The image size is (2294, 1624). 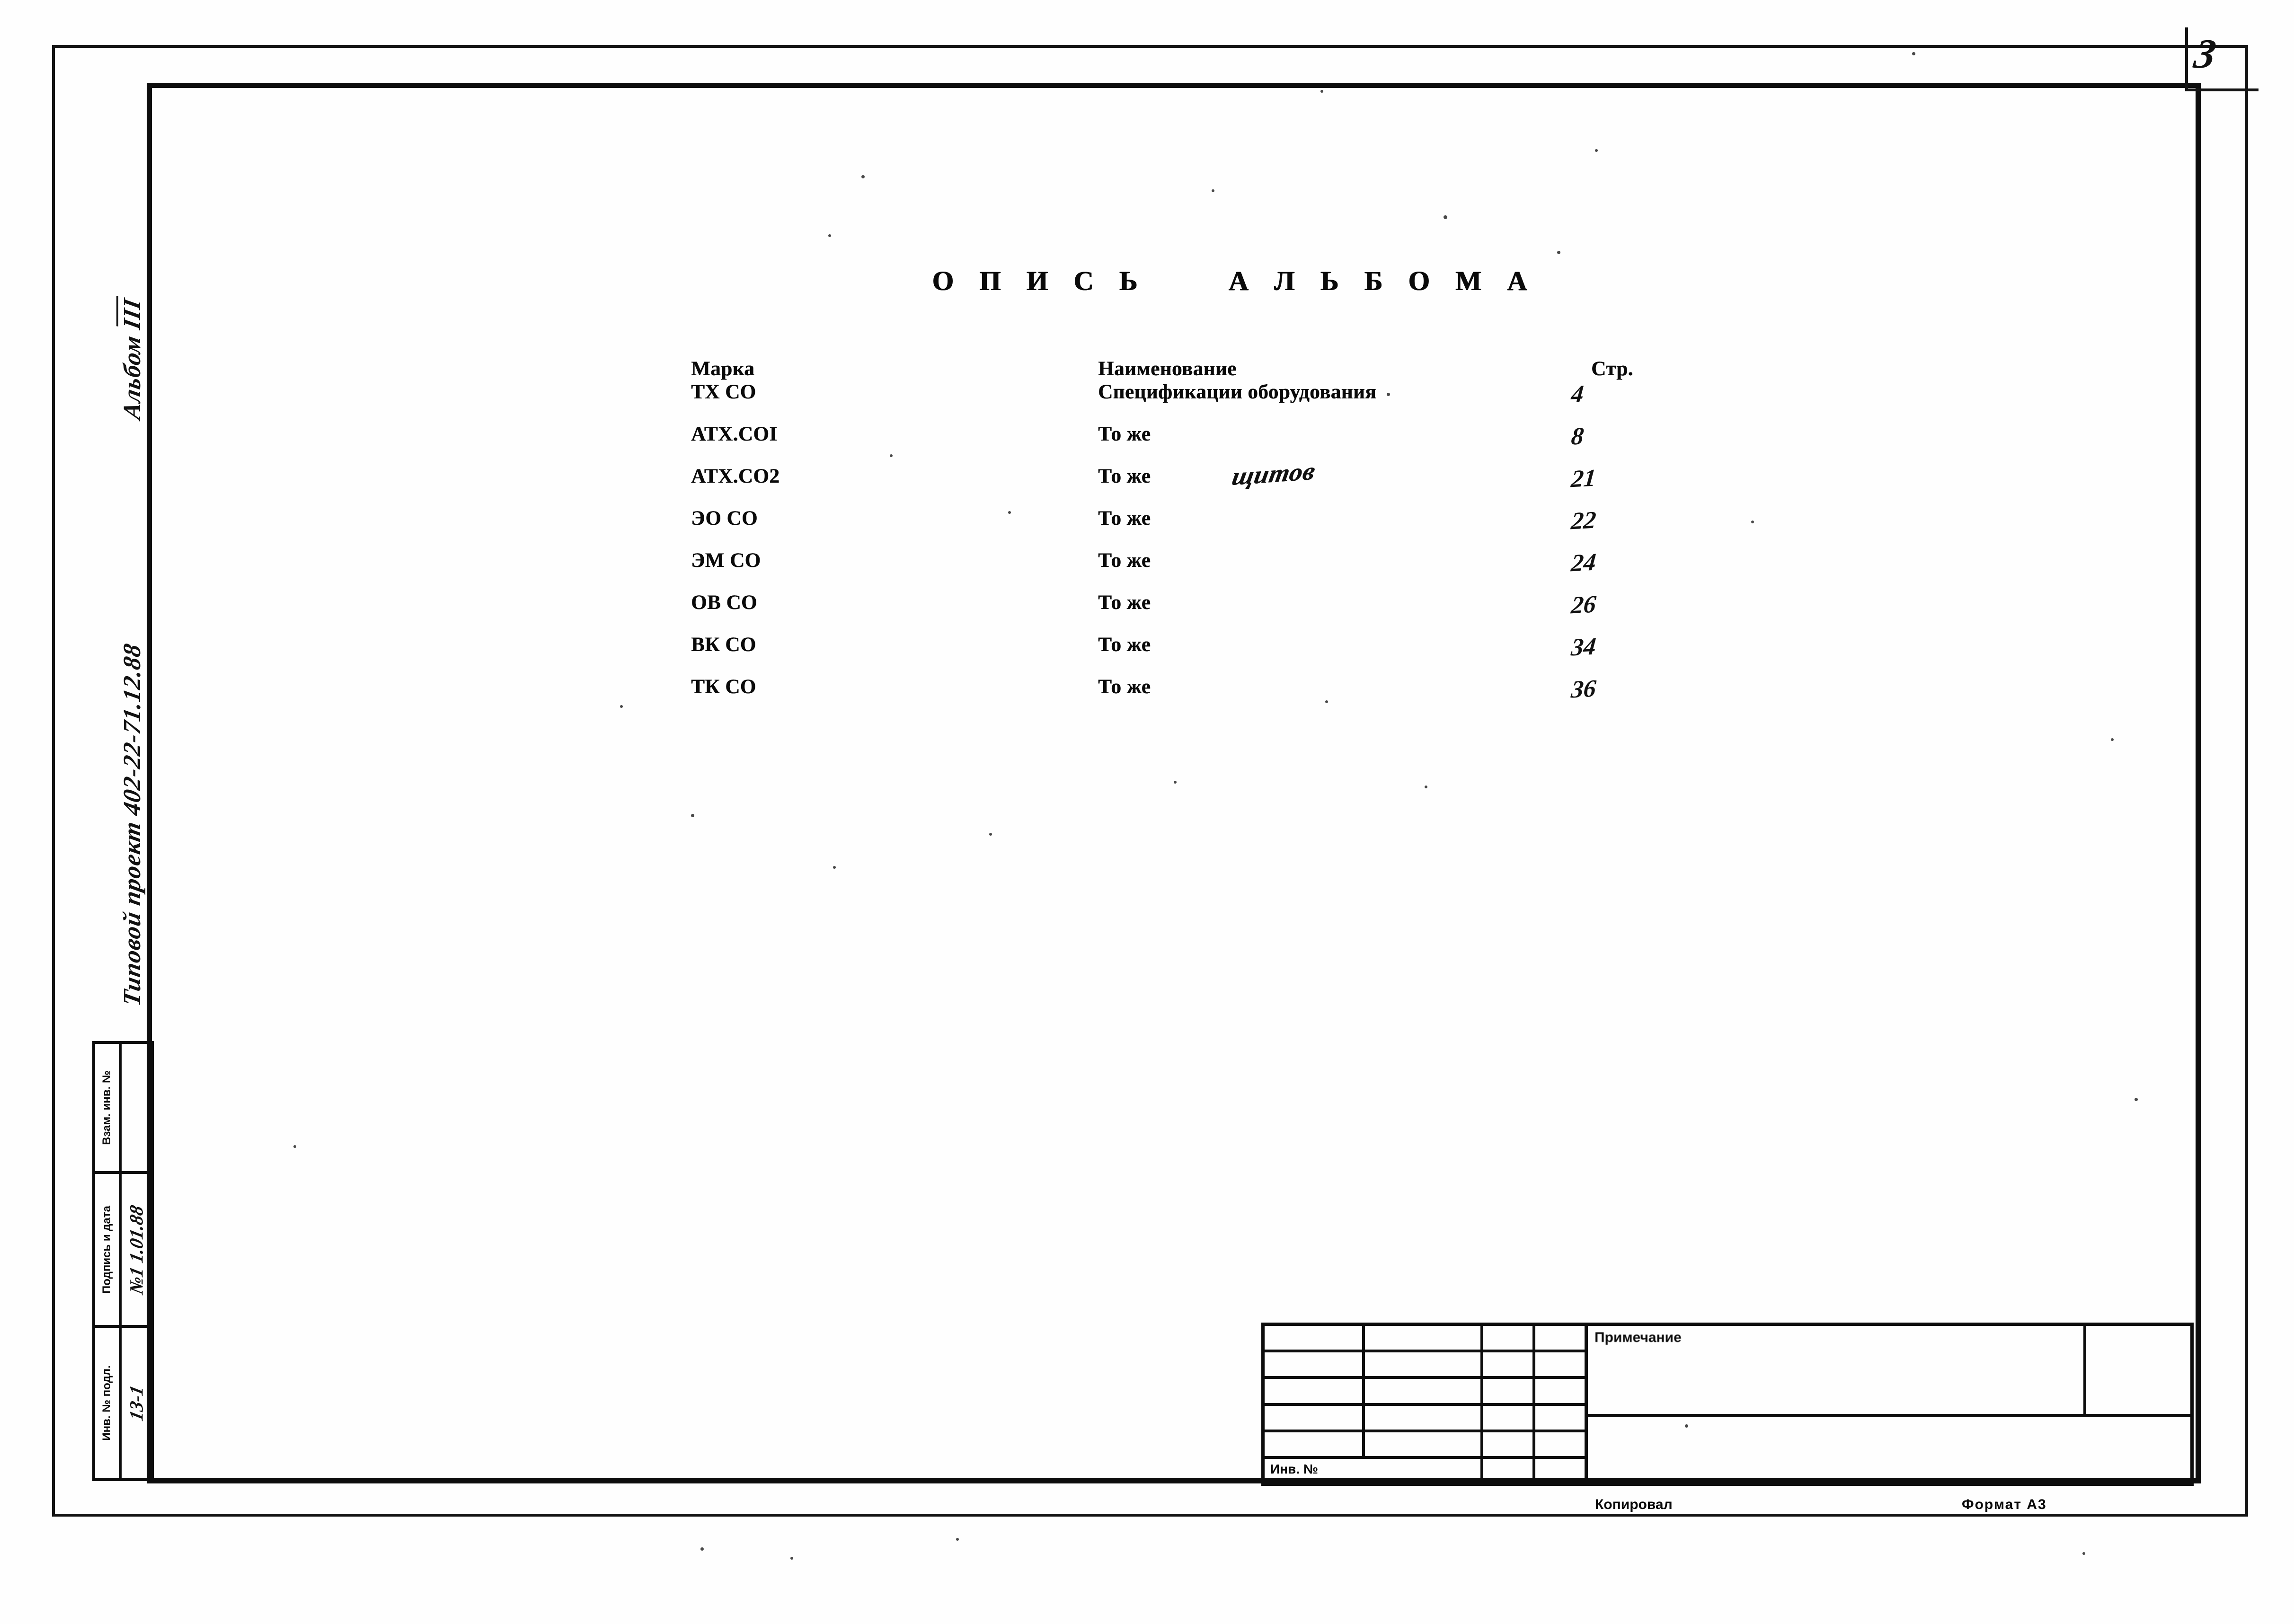 I want to click on cell-mark: ТК СО, so click(x=723, y=687).